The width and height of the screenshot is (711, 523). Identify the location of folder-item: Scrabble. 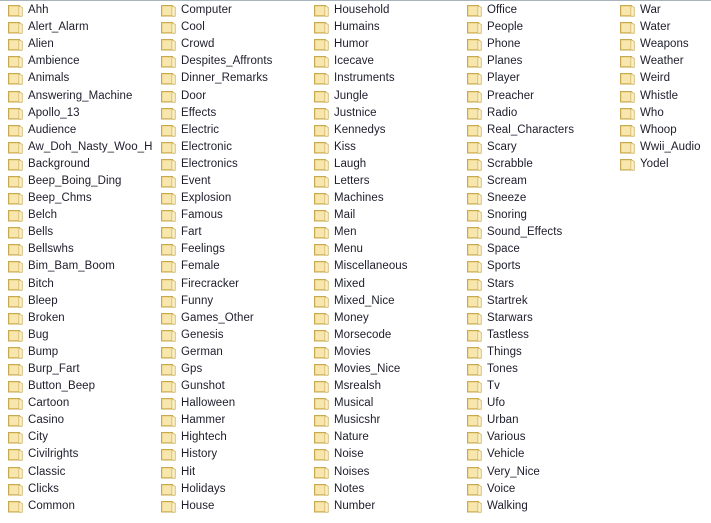
(535, 164).